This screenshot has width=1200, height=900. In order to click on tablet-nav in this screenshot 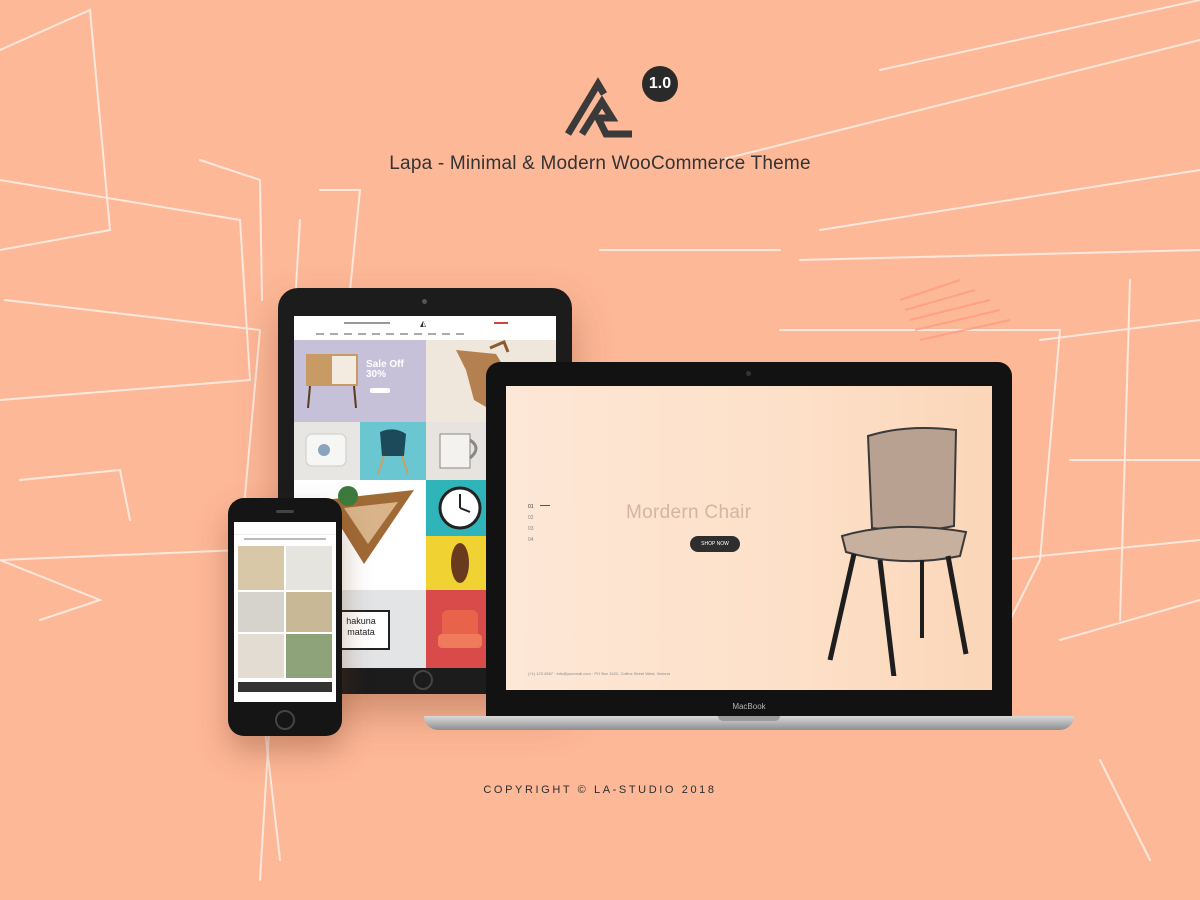, I will do `click(391, 334)`.